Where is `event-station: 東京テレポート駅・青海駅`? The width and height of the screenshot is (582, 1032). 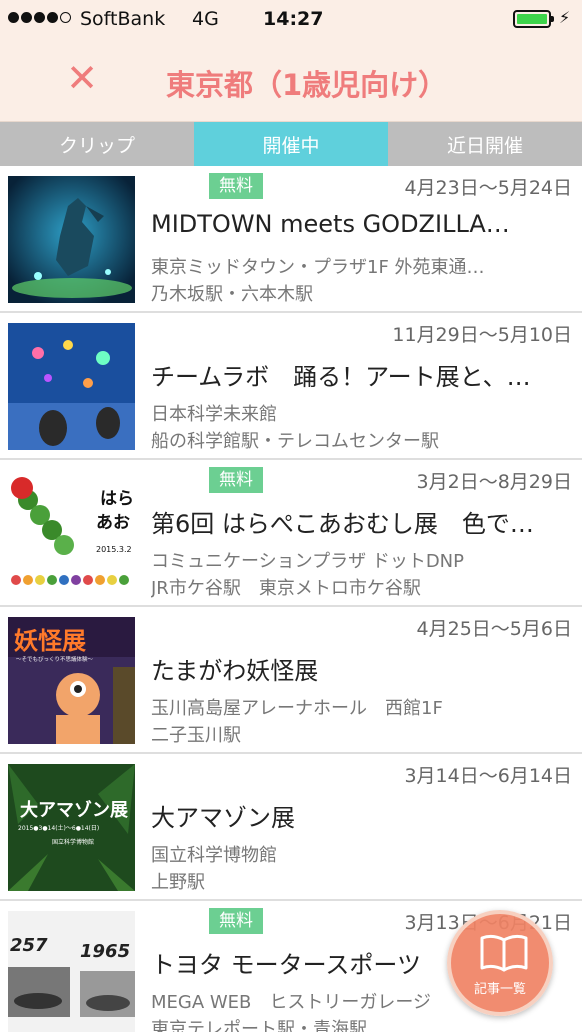
event-station: 東京テレポート駅・青海駅 is located at coordinates (259, 1025).